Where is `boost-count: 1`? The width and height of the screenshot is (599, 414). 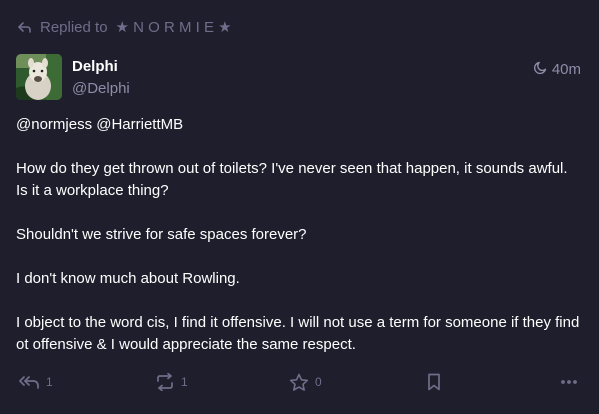 boost-count: 1 is located at coordinates (184, 382).